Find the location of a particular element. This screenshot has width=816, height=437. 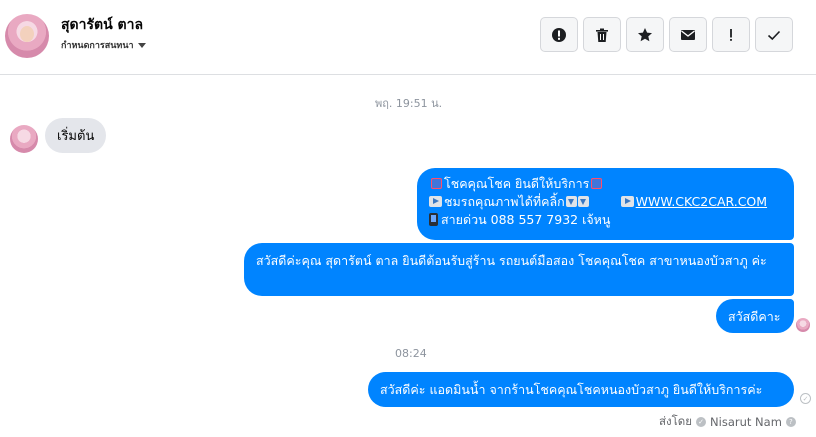

message-line: สายด่วน 088 557 7932 เจ้หนู is located at coordinates (605, 220).